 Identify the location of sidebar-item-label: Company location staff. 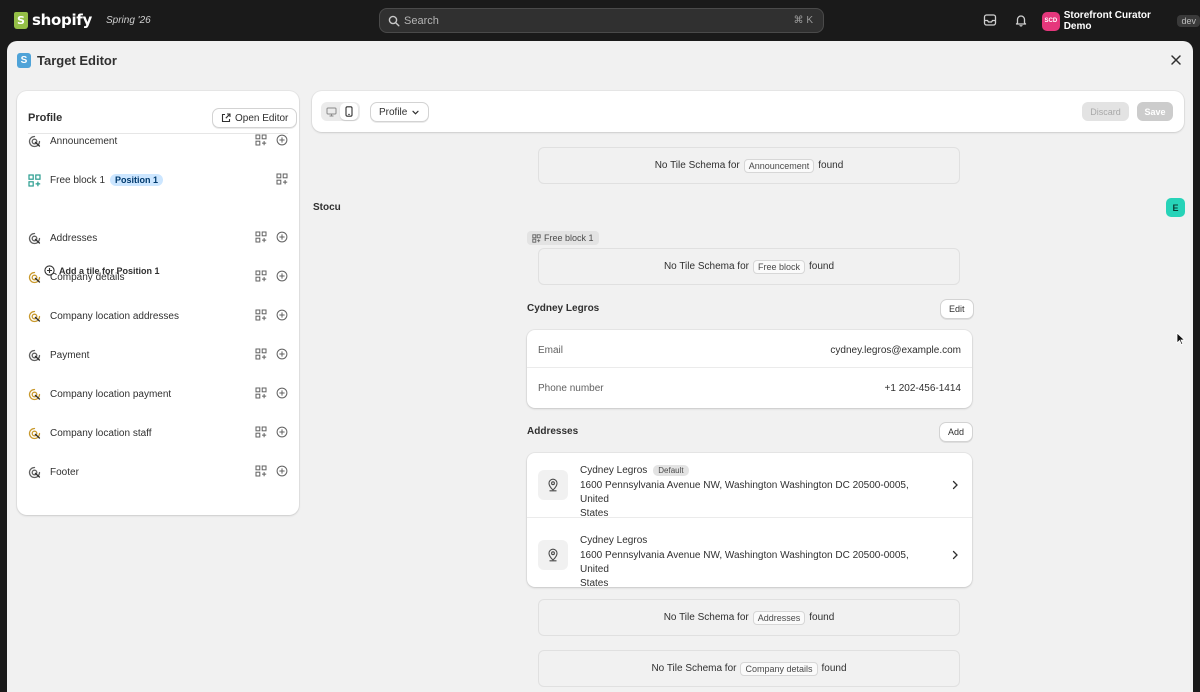
(101, 433).